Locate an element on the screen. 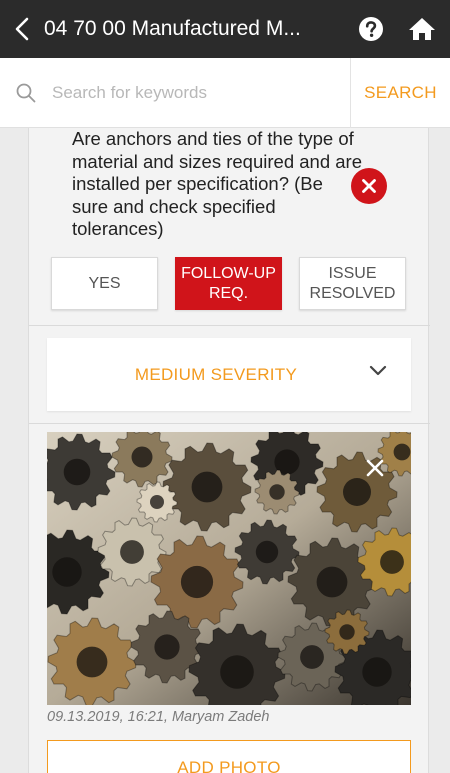  back-button is located at coordinates (22, 29).